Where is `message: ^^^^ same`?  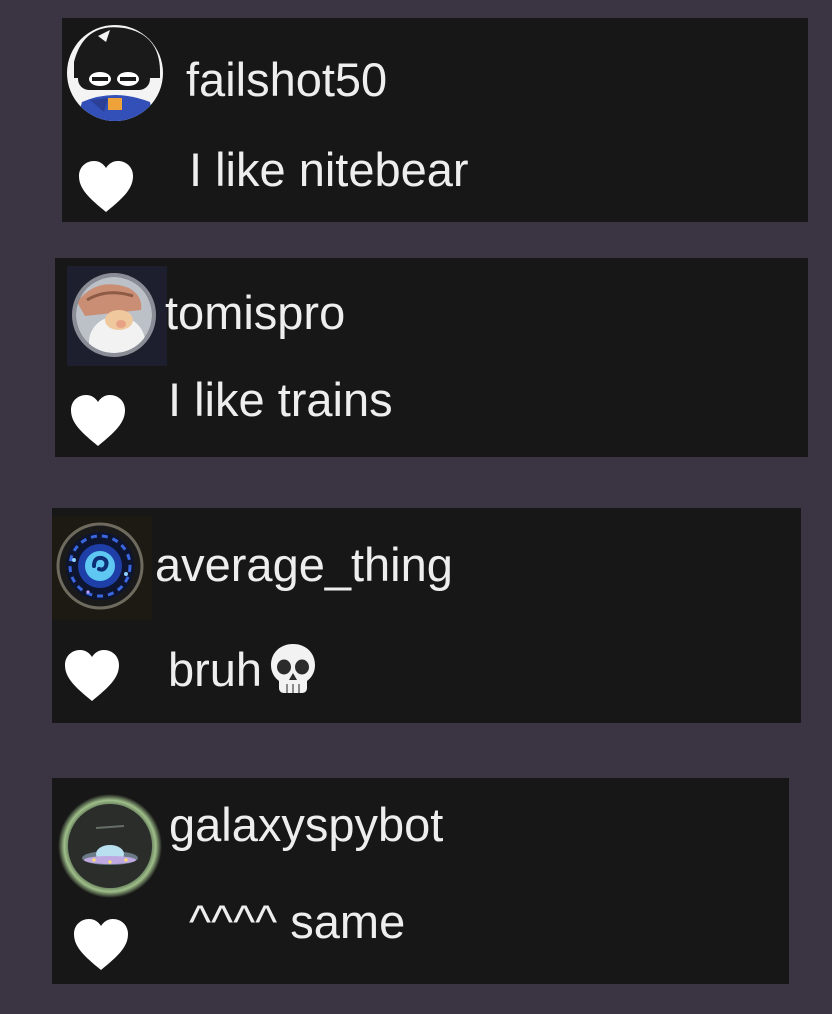 message: ^^^^ same is located at coordinates (297, 921).